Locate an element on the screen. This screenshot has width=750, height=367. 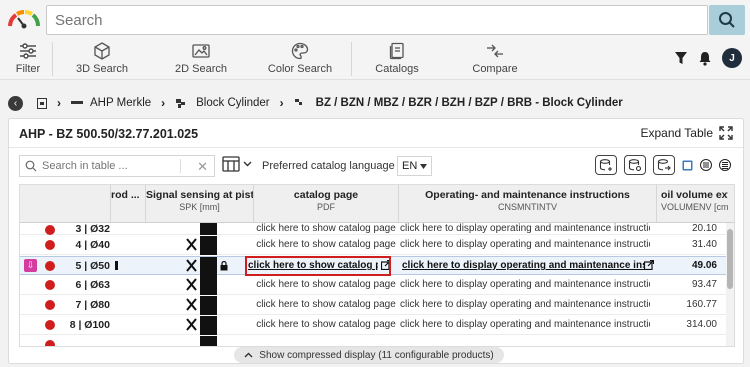
home-page-icon is located at coordinates (42, 103).